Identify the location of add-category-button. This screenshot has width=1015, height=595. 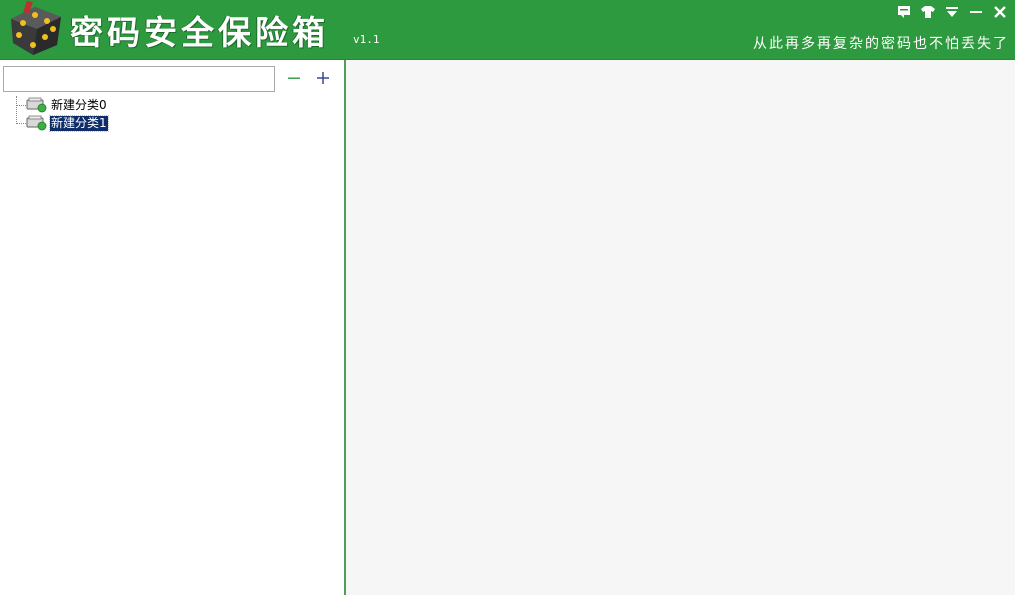
(323, 78).